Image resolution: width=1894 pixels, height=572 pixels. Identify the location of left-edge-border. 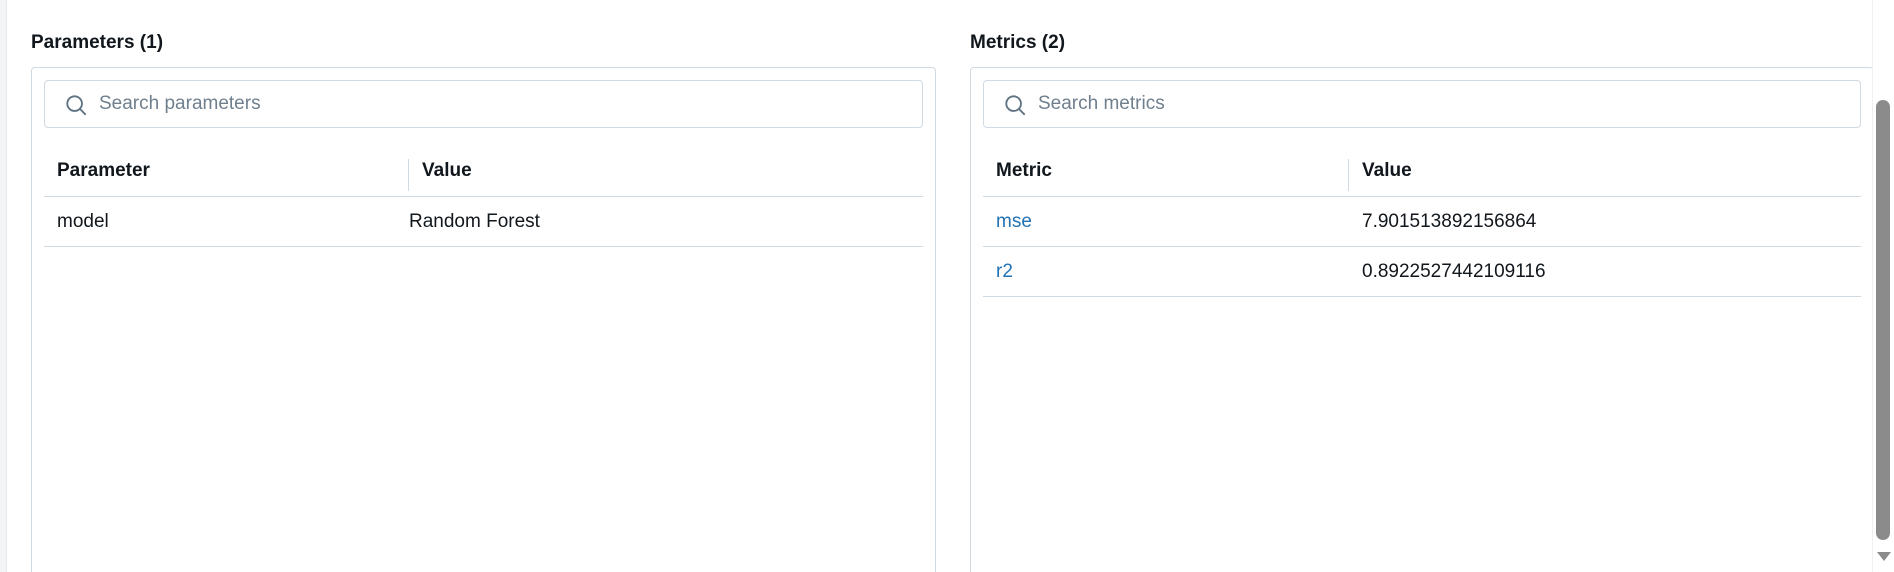
(3, 286).